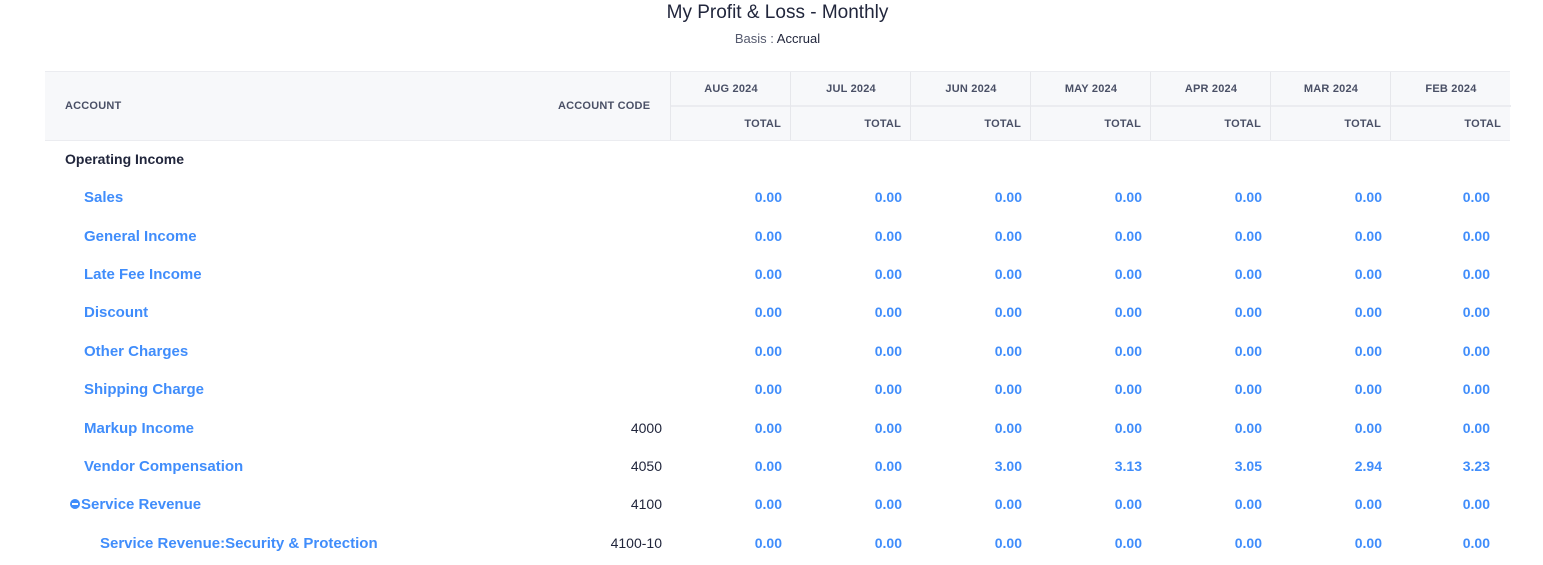  I want to click on column-header-account-code: ACCOUNT CODE, so click(604, 106).